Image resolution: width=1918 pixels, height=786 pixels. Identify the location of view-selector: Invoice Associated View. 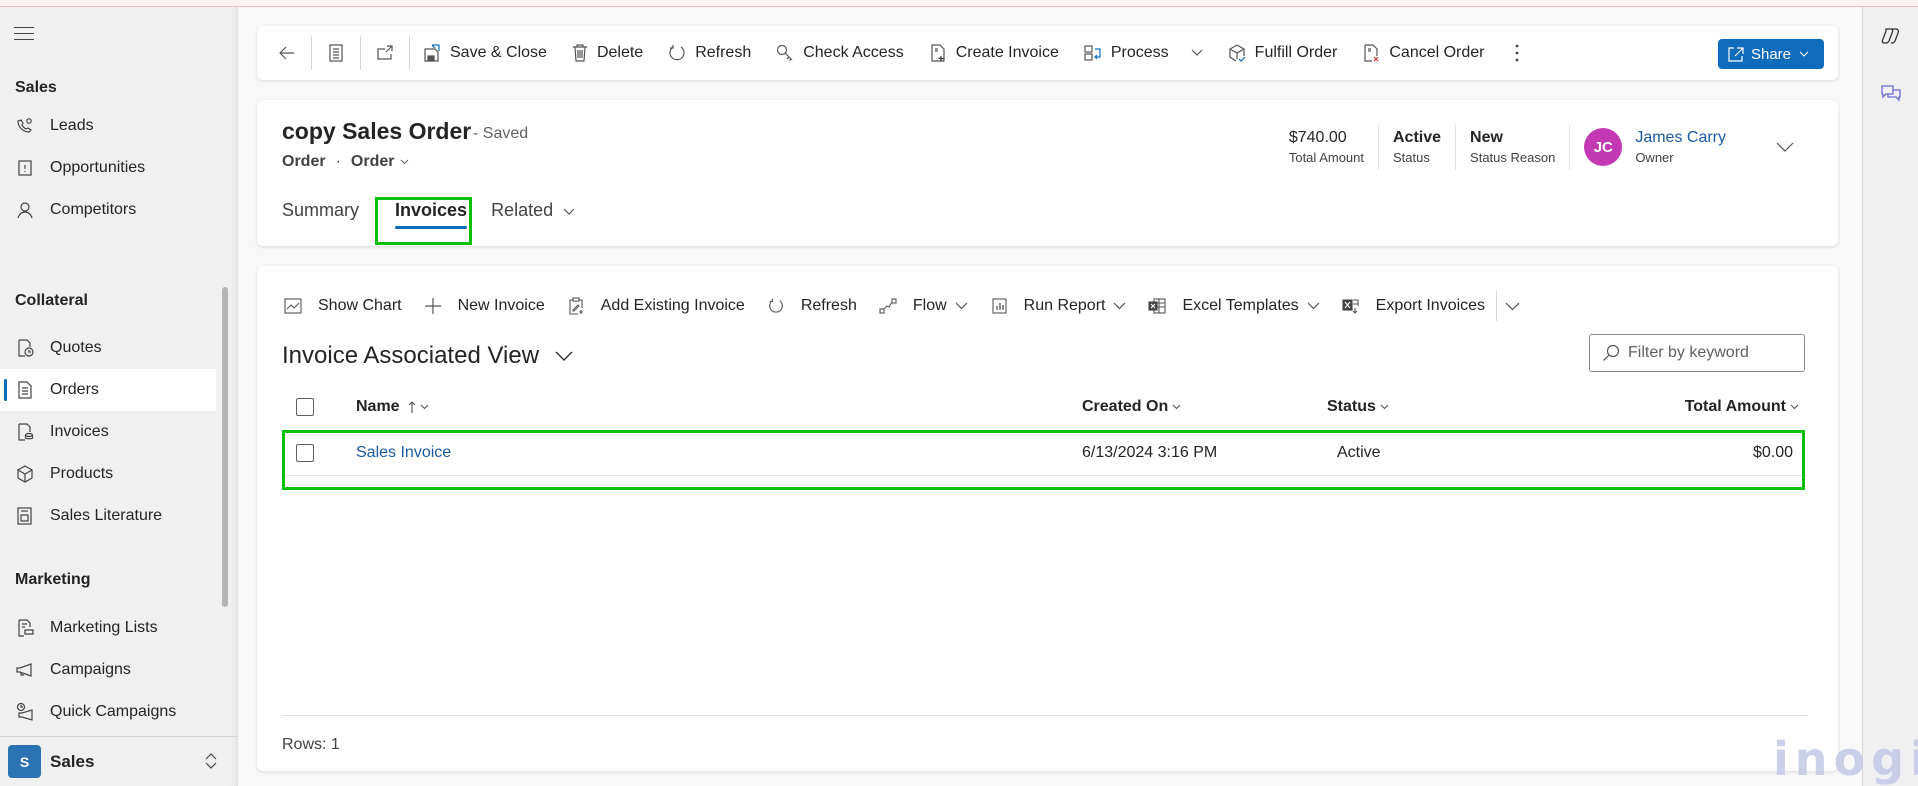
(427, 356).